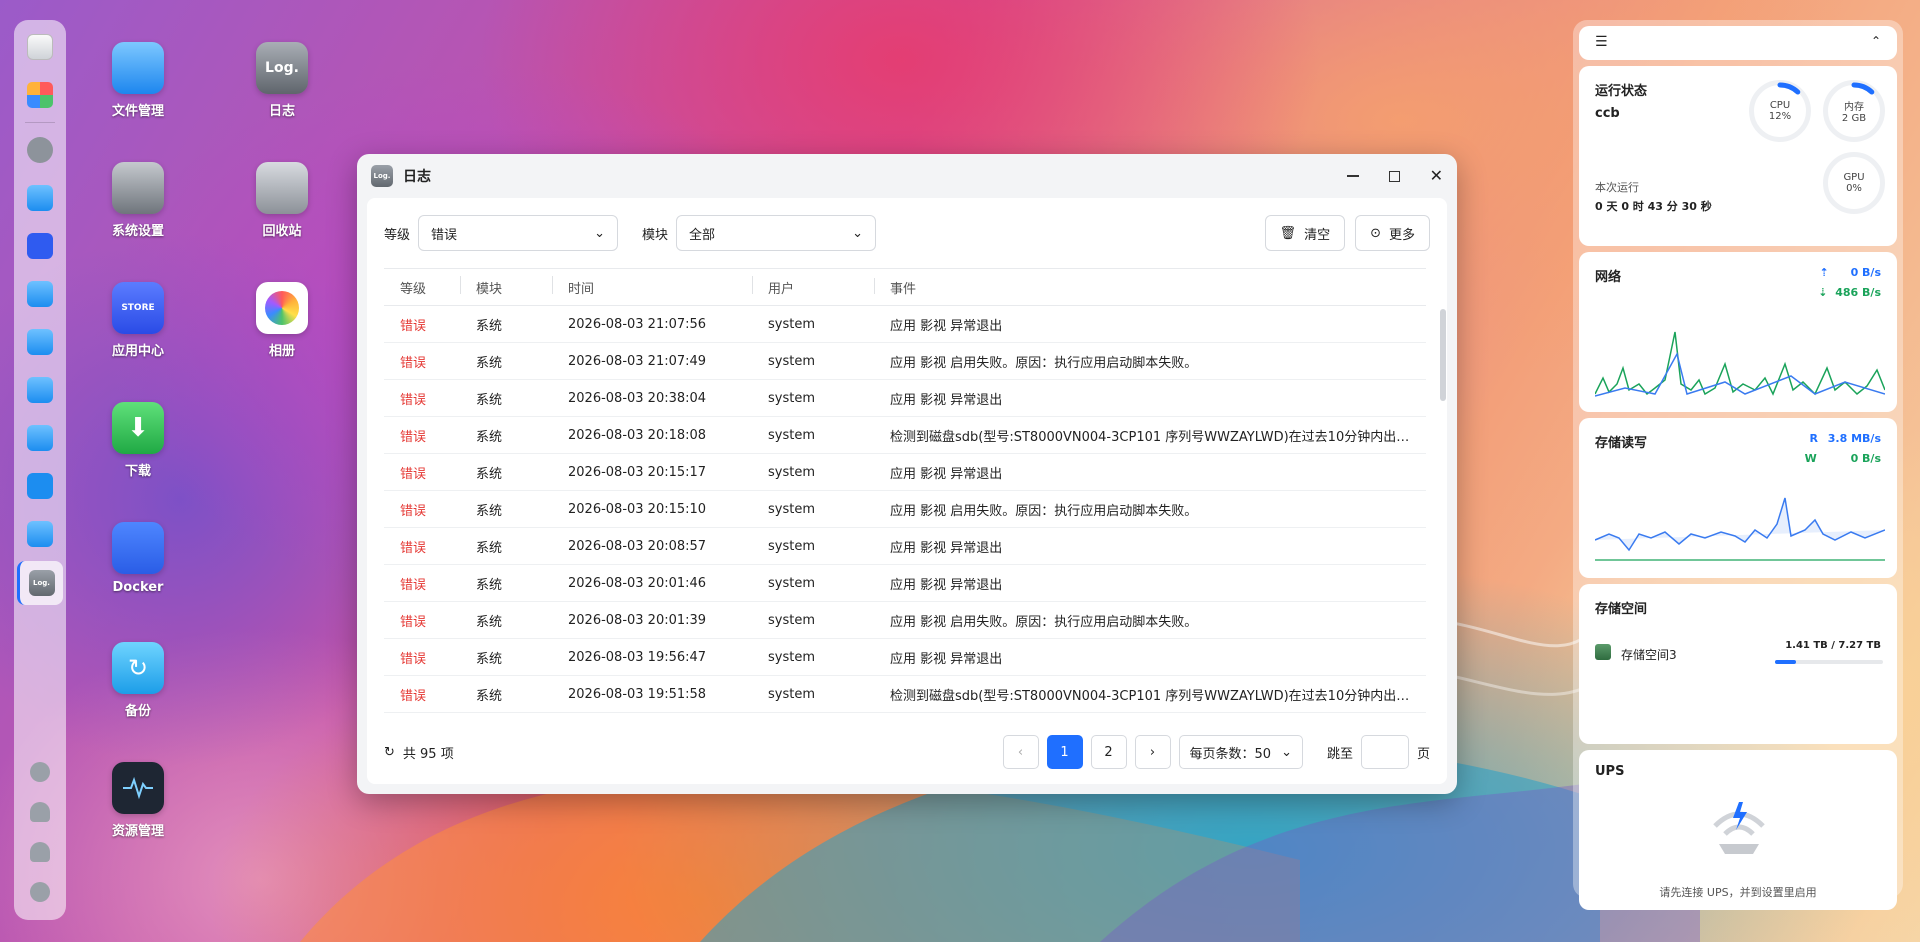 The width and height of the screenshot is (1920, 942). I want to click on prev-page-button: ‹, so click(1020, 752).